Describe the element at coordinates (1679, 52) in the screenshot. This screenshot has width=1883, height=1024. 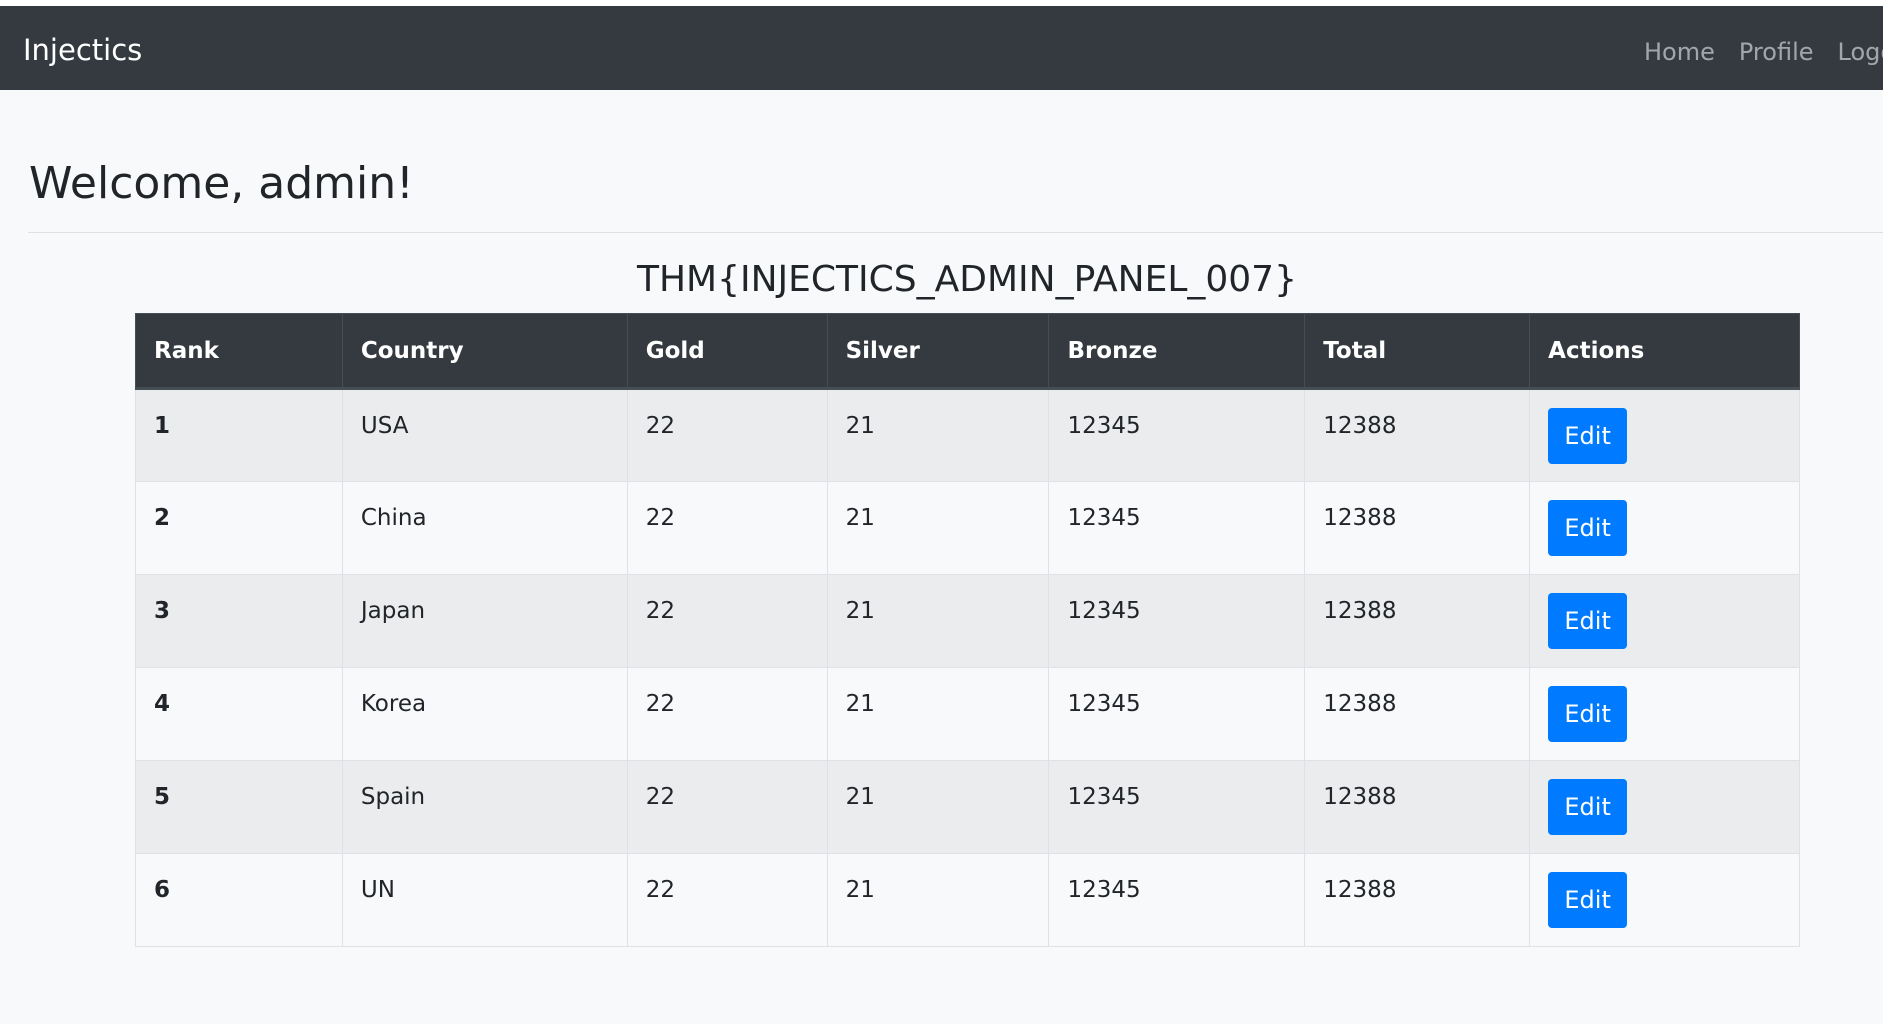
I see `nav-link-home: Home` at that location.